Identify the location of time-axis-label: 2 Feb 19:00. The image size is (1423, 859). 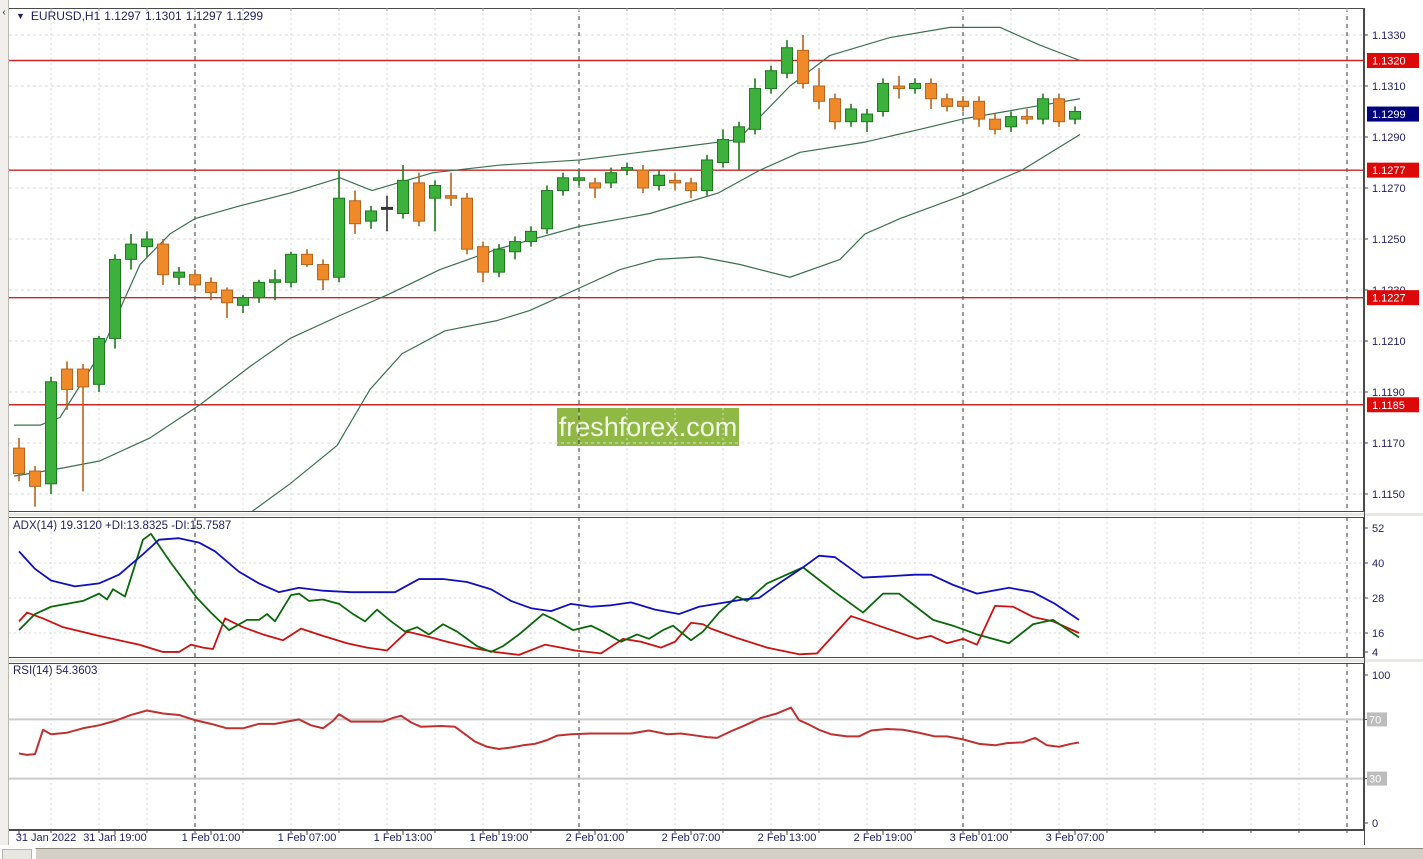
(883, 838).